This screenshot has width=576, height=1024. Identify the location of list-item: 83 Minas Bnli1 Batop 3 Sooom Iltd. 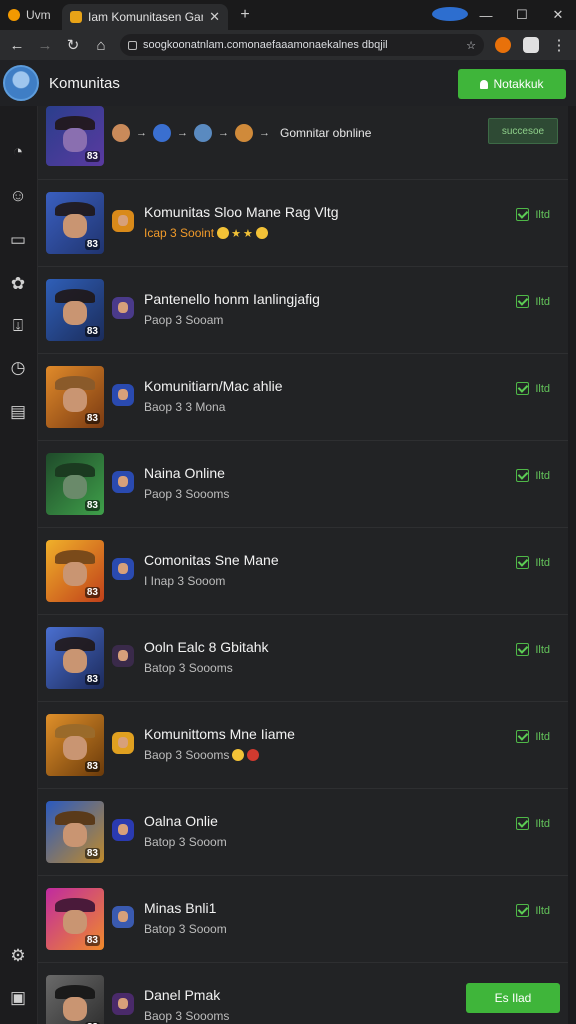
(303, 919).